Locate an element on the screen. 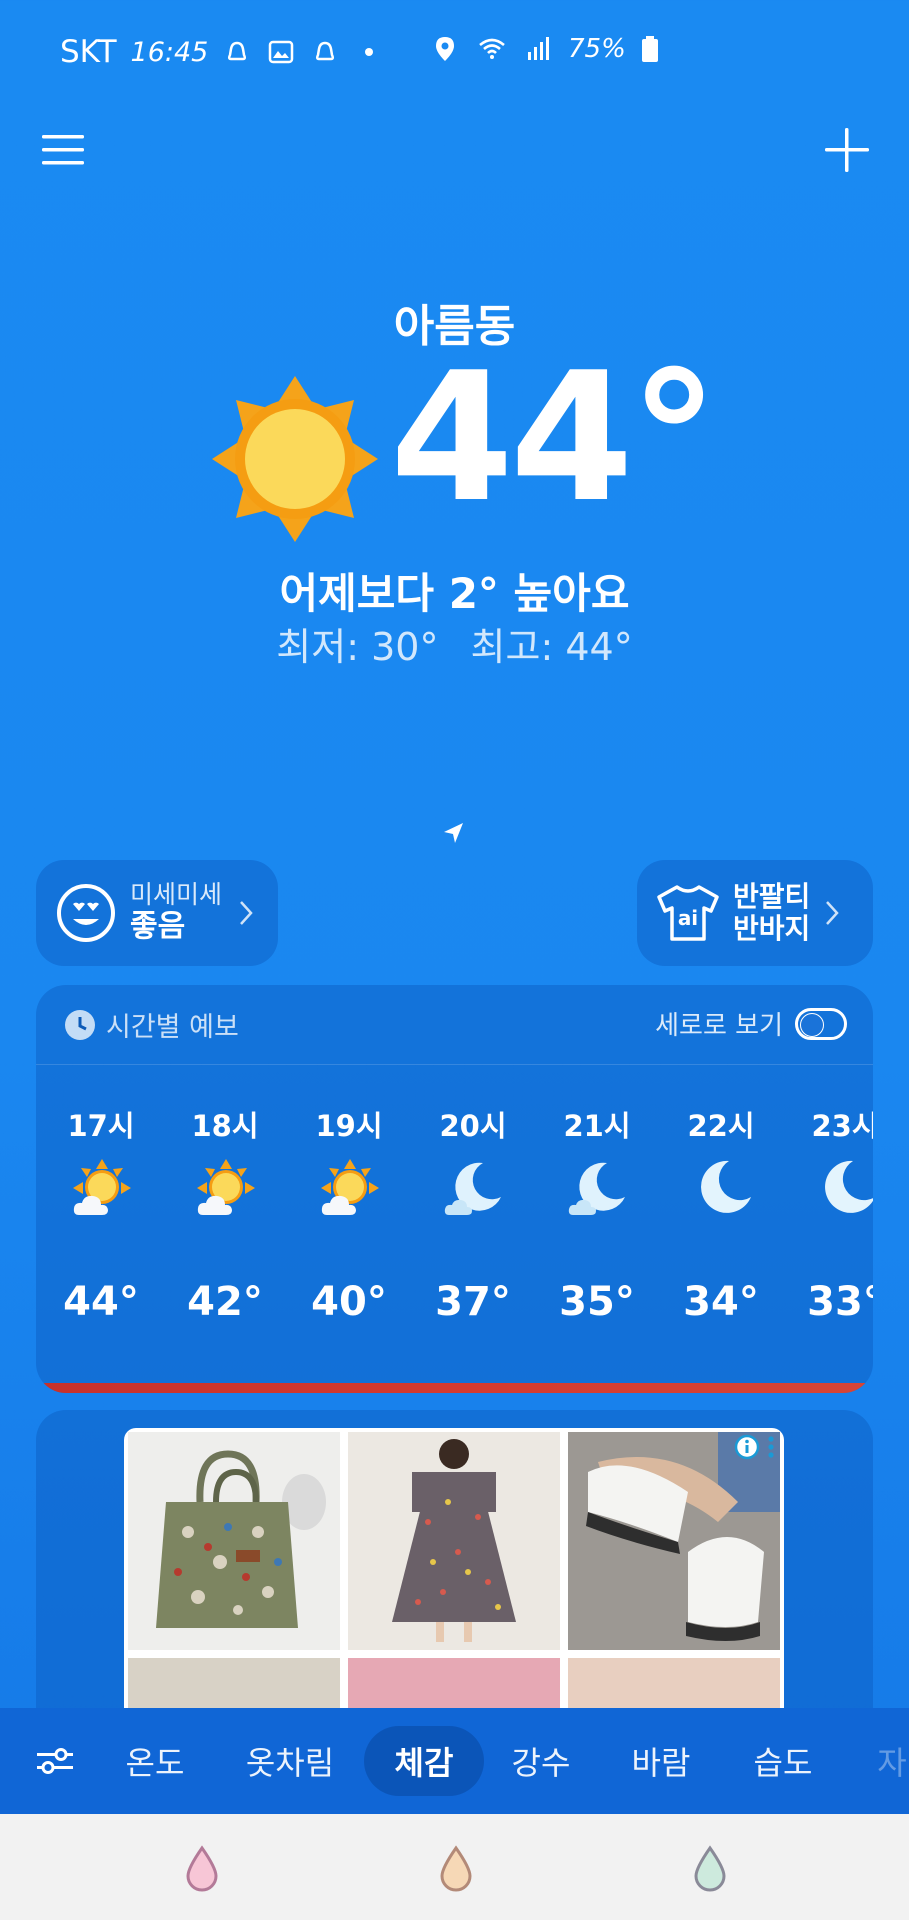 This screenshot has width=909, height=1920. ad-tile-skirt is located at coordinates (234, 1684).